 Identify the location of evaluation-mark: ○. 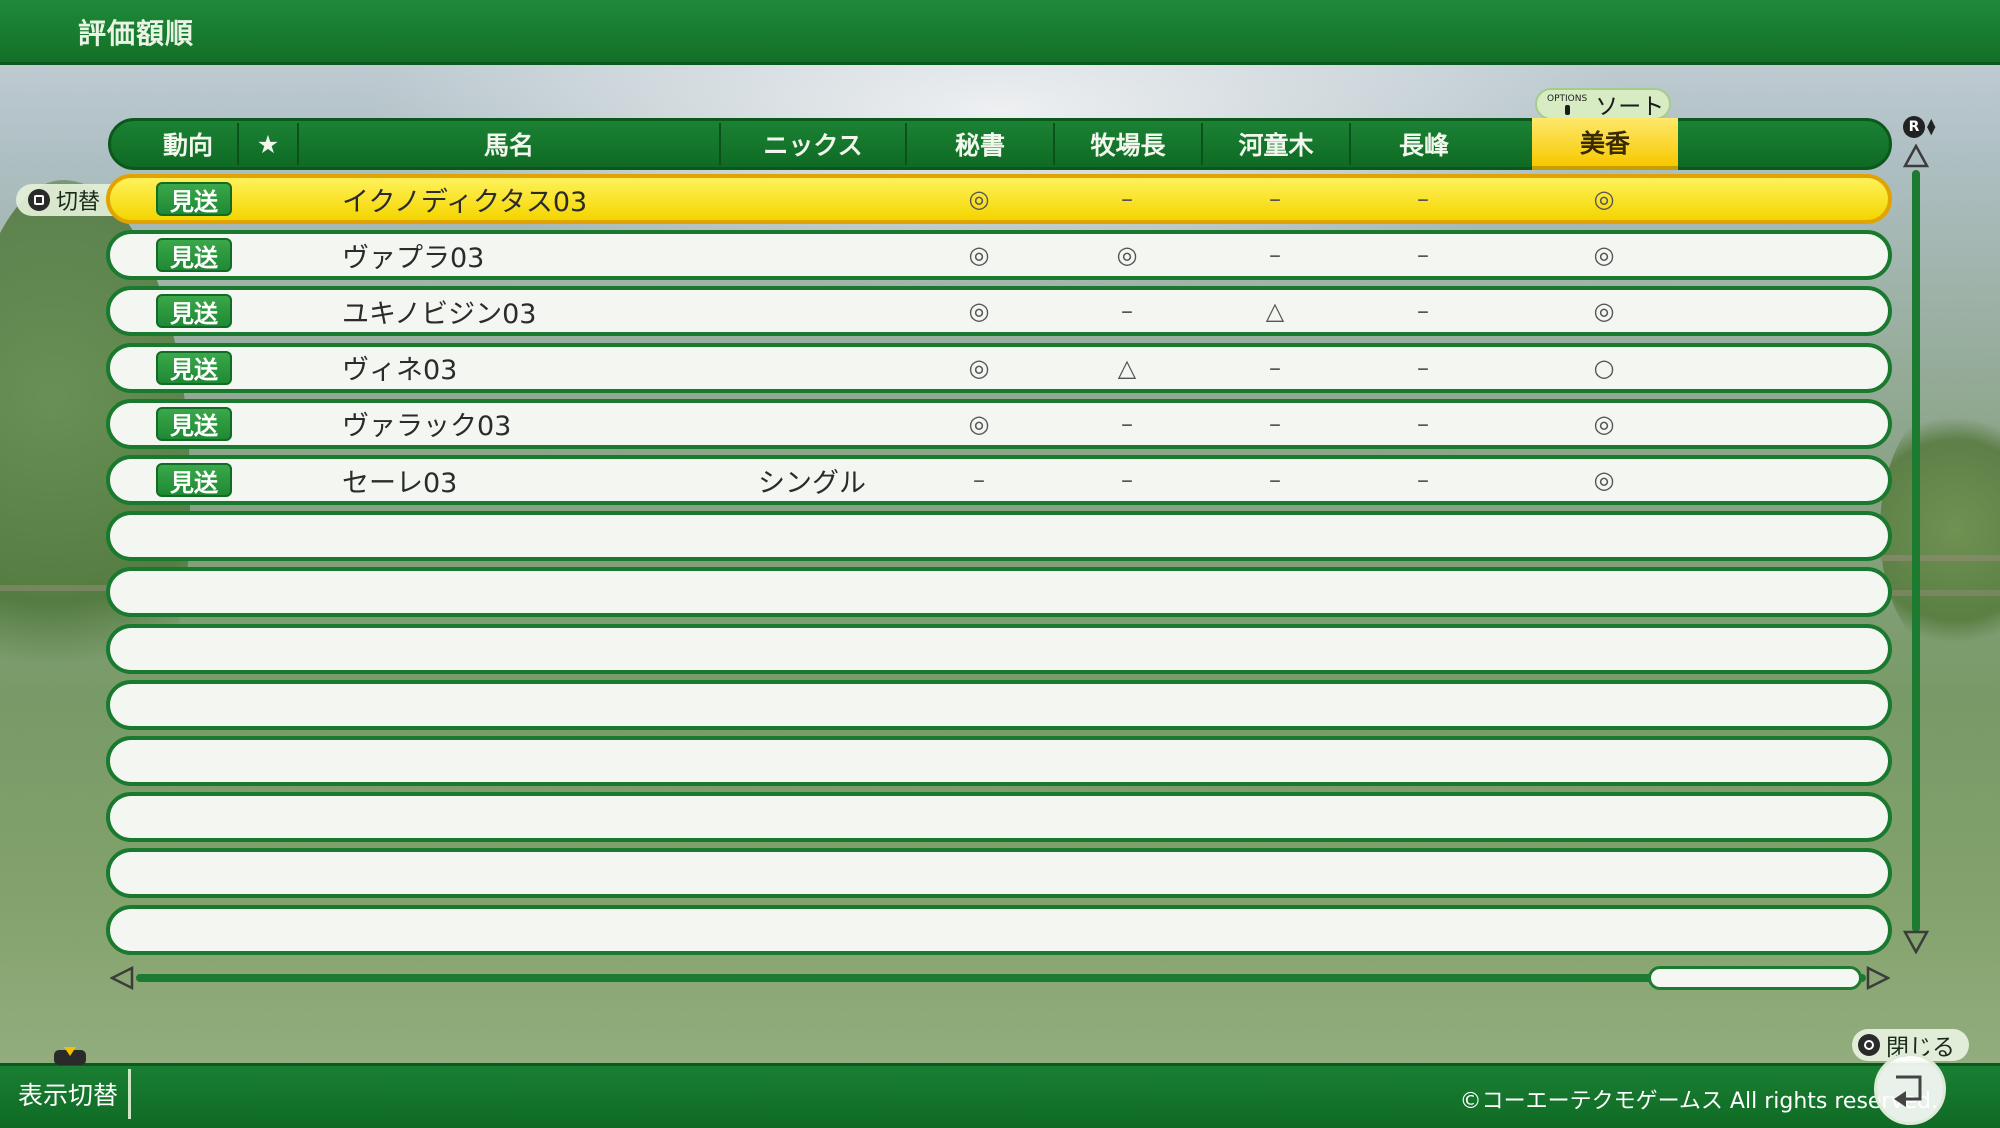
(1604, 367).